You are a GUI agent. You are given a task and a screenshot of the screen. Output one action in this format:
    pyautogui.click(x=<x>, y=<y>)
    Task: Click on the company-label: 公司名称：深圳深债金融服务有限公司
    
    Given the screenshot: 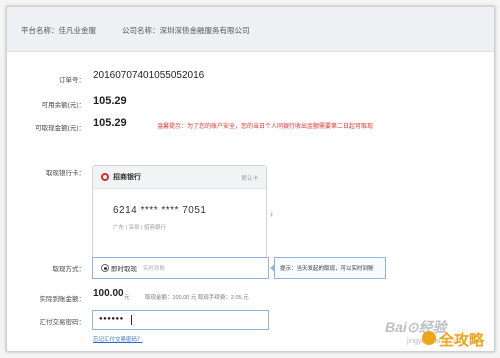 What is the action you would take?
    pyautogui.click(x=186, y=30)
    